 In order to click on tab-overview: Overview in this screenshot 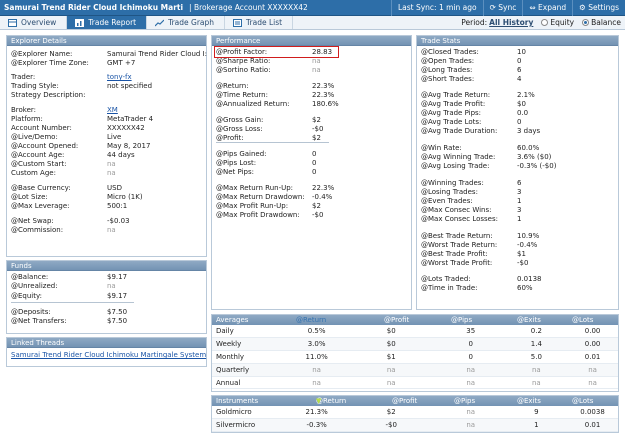, I will do `click(34, 22)`.